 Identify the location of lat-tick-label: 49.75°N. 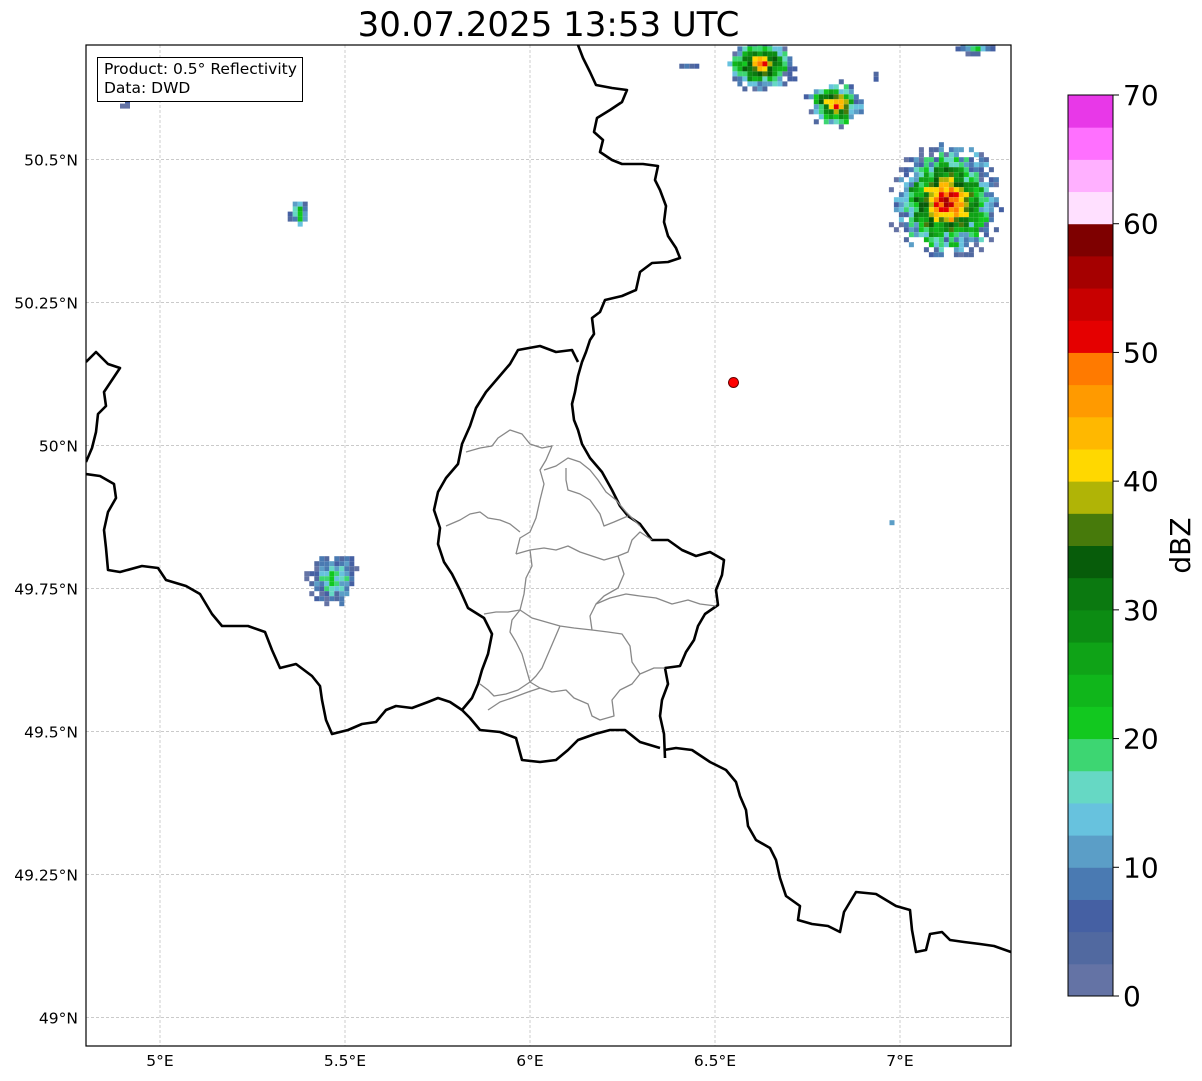
(46, 589).